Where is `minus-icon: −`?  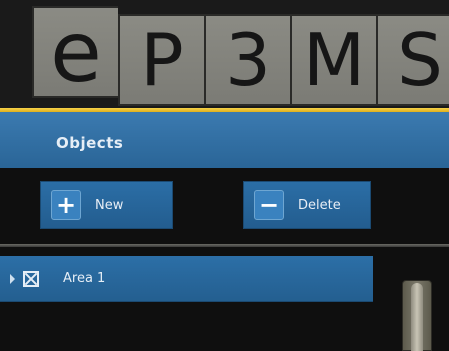
minus-icon: − is located at coordinates (269, 205).